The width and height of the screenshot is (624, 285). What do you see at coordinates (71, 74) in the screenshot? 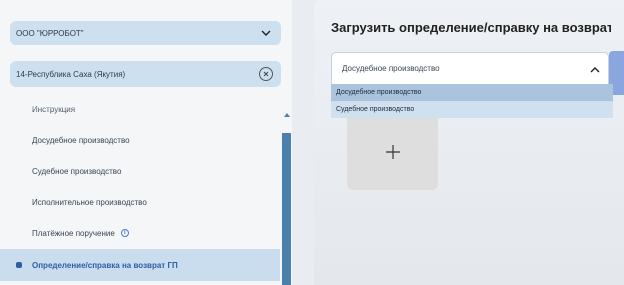
I see `region-select-value: 14-Республика Саха (Якутия)` at bounding box center [71, 74].